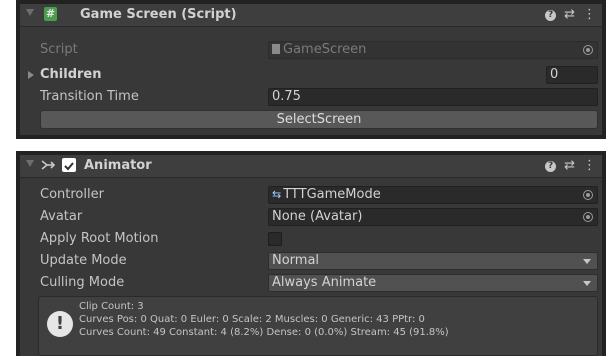 This screenshot has width=606, height=356. Describe the element at coordinates (433, 283) in the screenshot. I see `culling-mode-dropdown: Always Animate` at that location.